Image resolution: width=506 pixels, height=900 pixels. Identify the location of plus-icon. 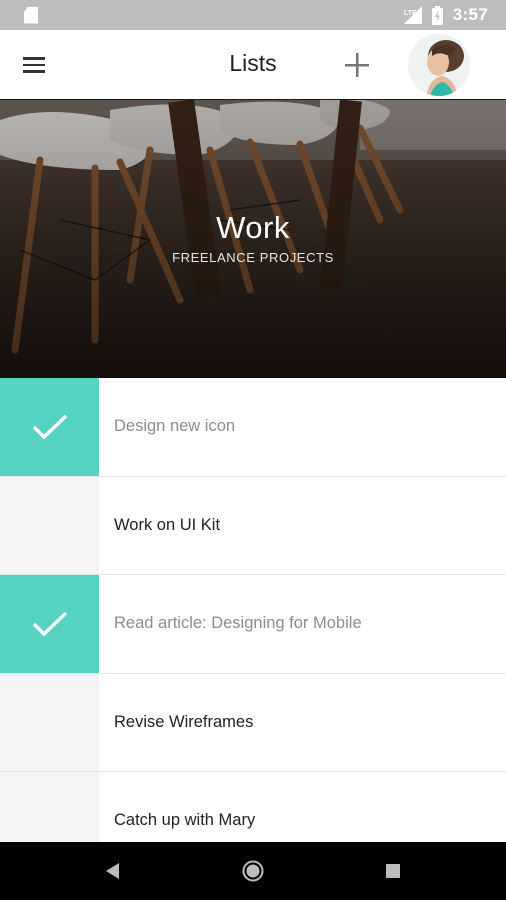
(357, 65).